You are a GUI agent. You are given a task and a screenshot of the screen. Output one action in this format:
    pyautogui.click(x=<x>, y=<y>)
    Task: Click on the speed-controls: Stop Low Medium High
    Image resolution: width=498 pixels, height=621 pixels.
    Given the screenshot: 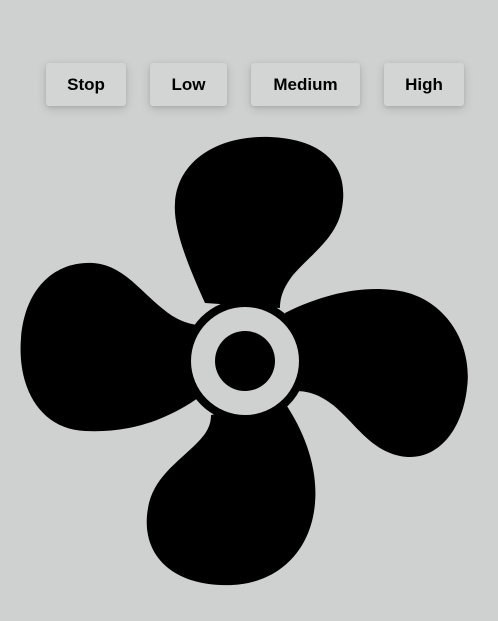 What is the action you would take?
    pyautogui.click(x=249, y=84)
    